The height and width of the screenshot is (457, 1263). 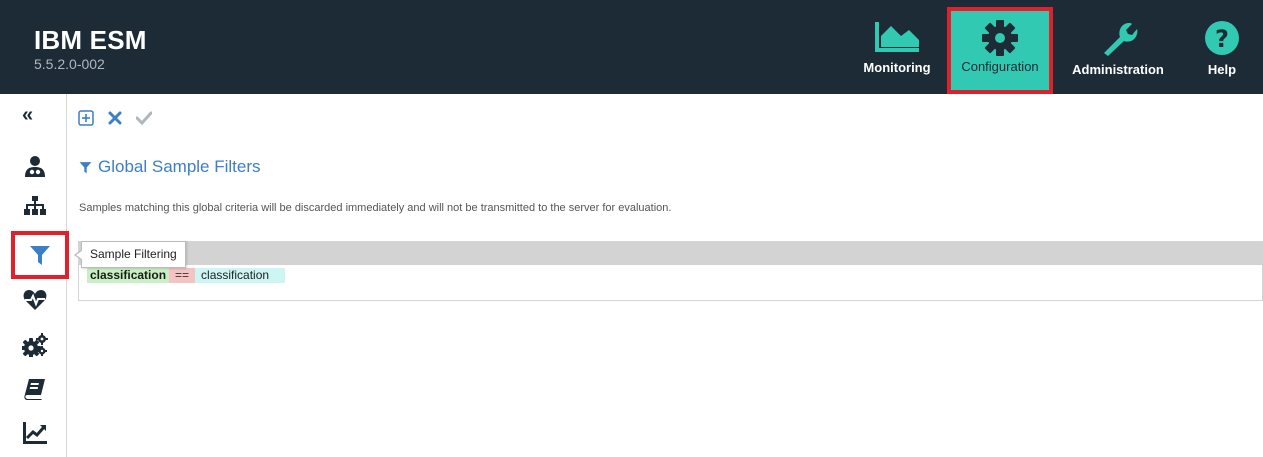 I want to click on check-icon, so click(x=144, y=118).